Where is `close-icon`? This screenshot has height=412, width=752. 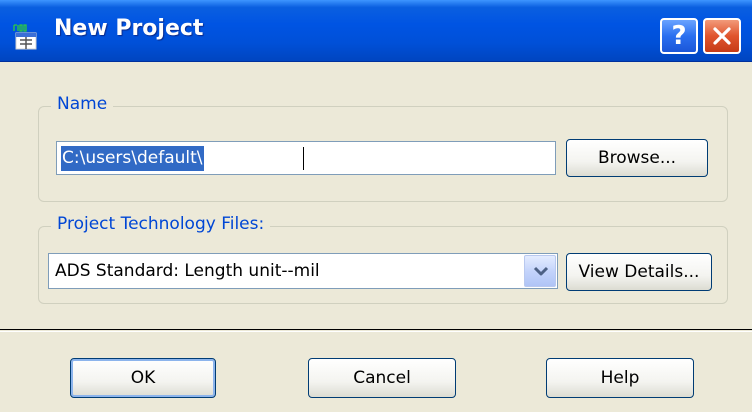
close-icon is located at coordinates (722, 36).